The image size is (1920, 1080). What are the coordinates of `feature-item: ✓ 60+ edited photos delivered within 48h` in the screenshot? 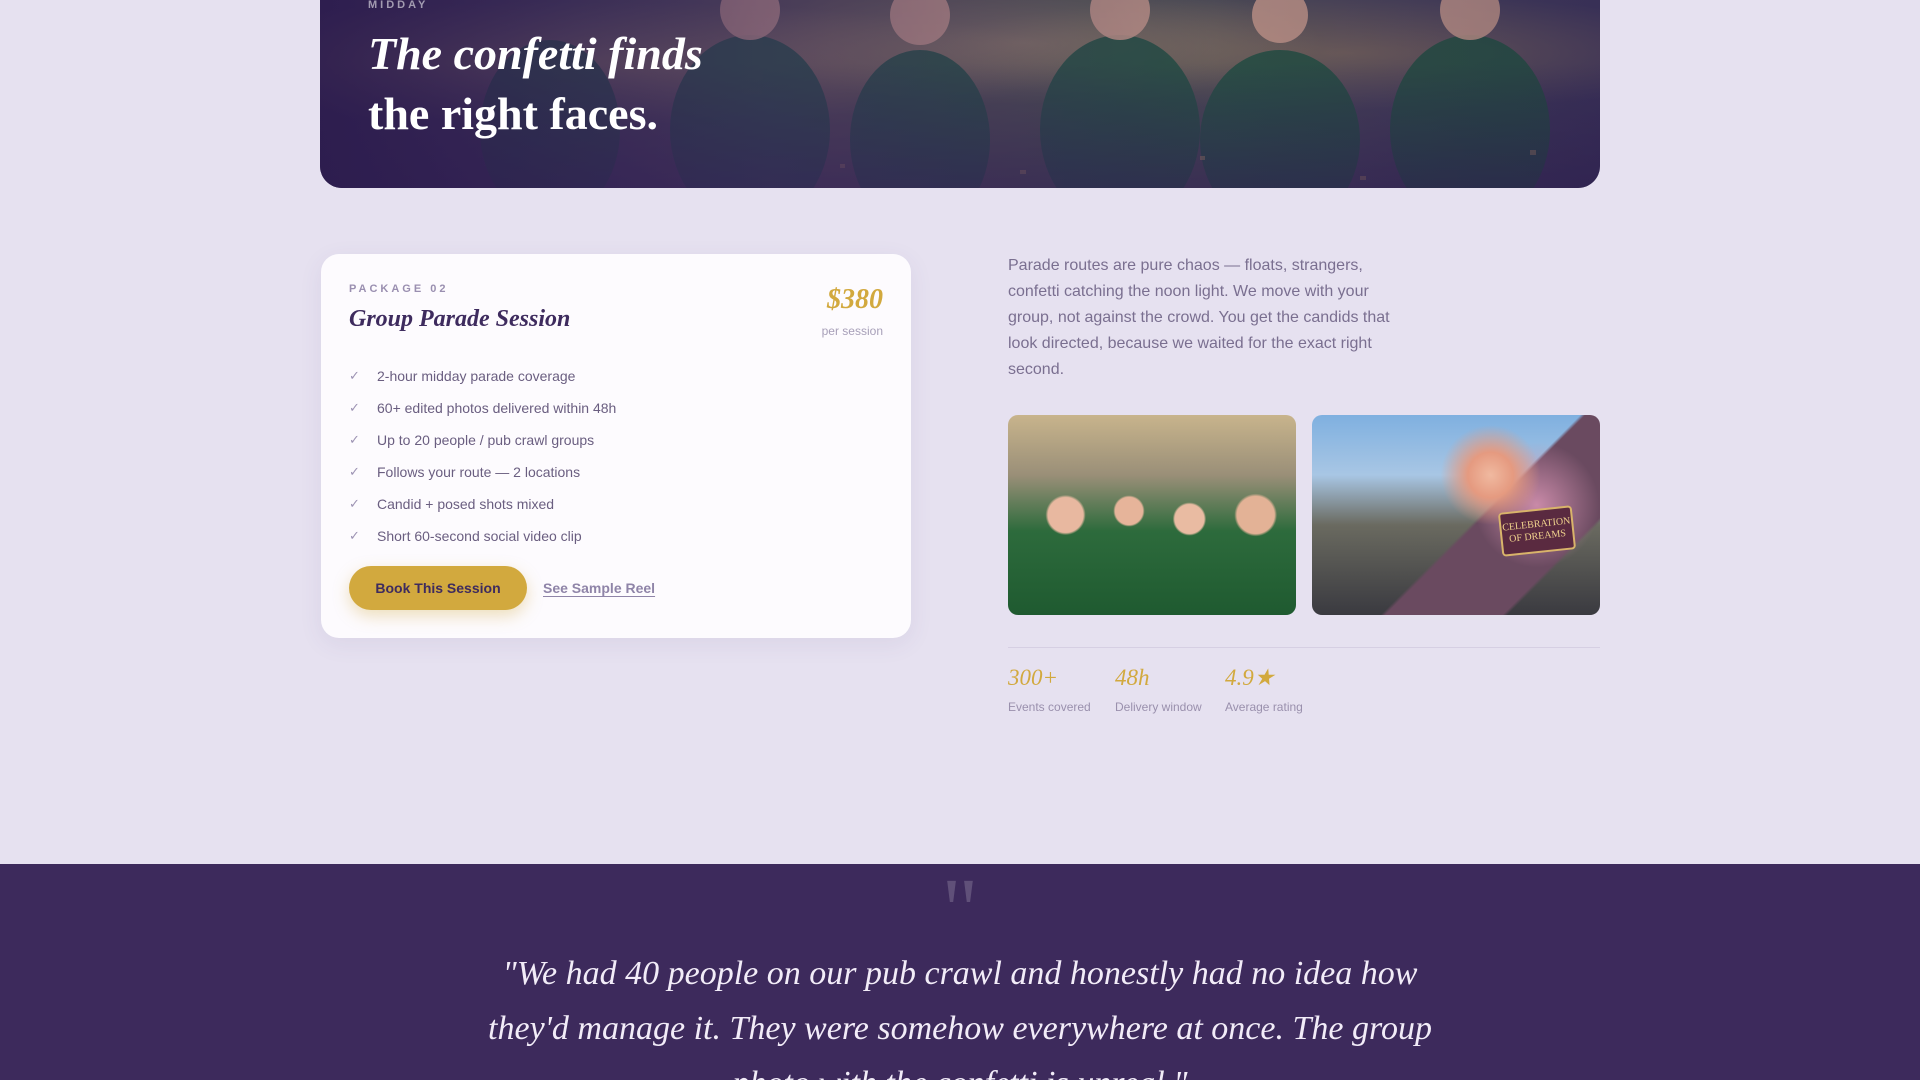 It's located at (482, 408).